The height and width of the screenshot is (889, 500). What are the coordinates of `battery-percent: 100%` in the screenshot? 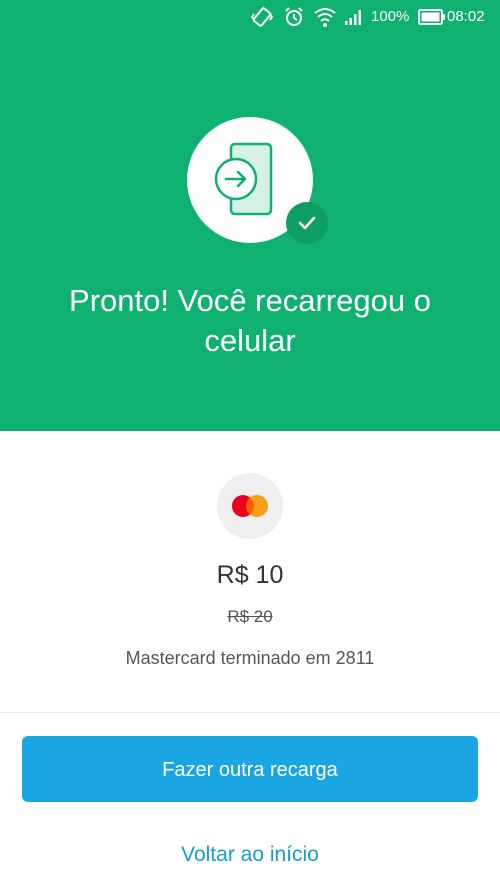 It's located at (390, 16).